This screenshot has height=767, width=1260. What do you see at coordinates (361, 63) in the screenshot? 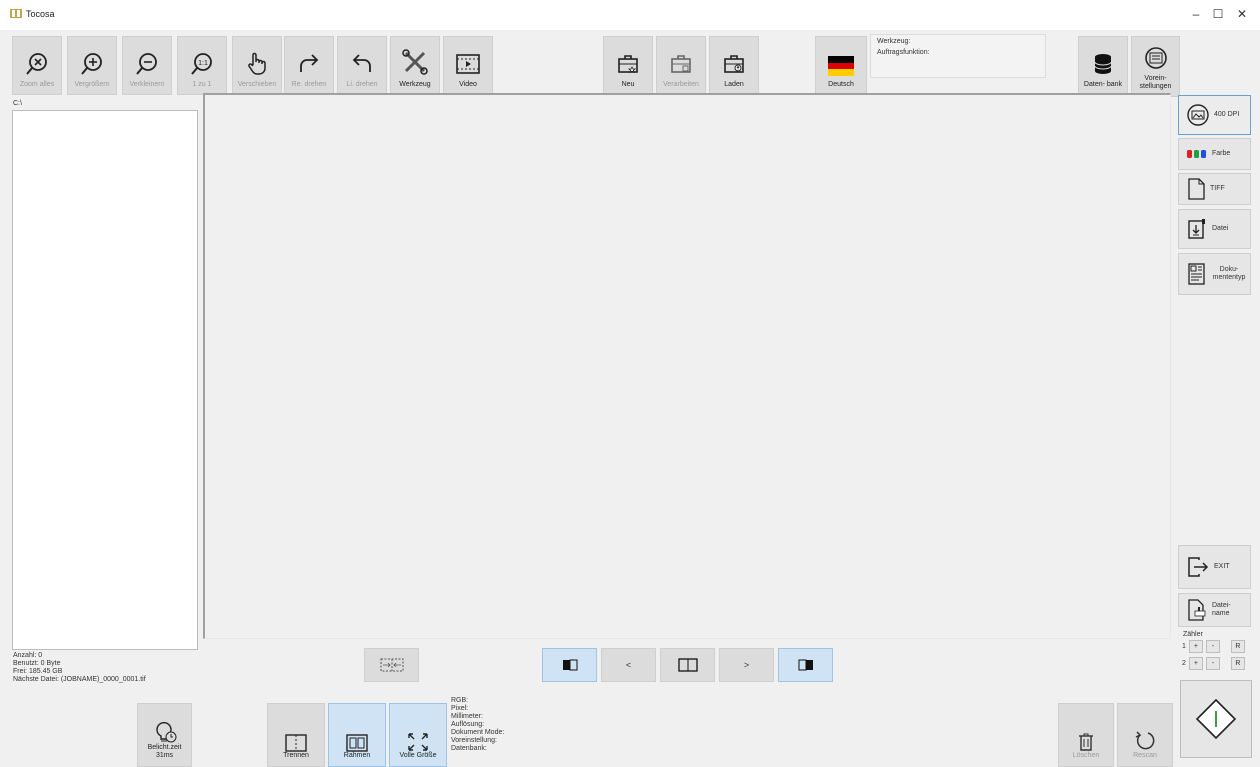
I see `rotate-left-icon` at bounding box center [361, 63].